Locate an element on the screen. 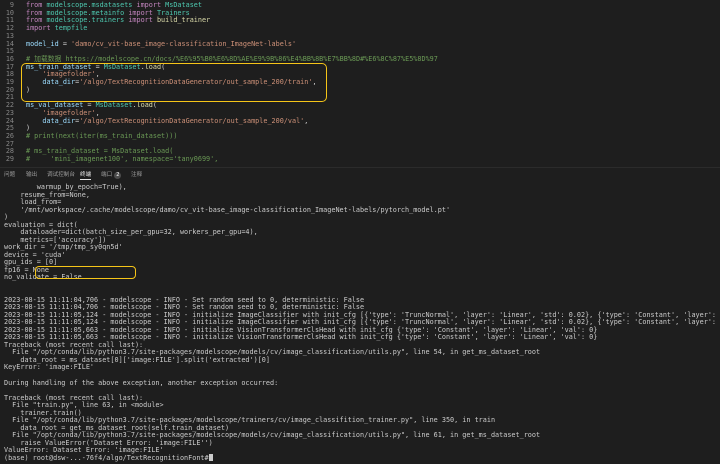 This screenshot has width=720, height=464. code-token: MsDataset is located at coordinates (114, 105).